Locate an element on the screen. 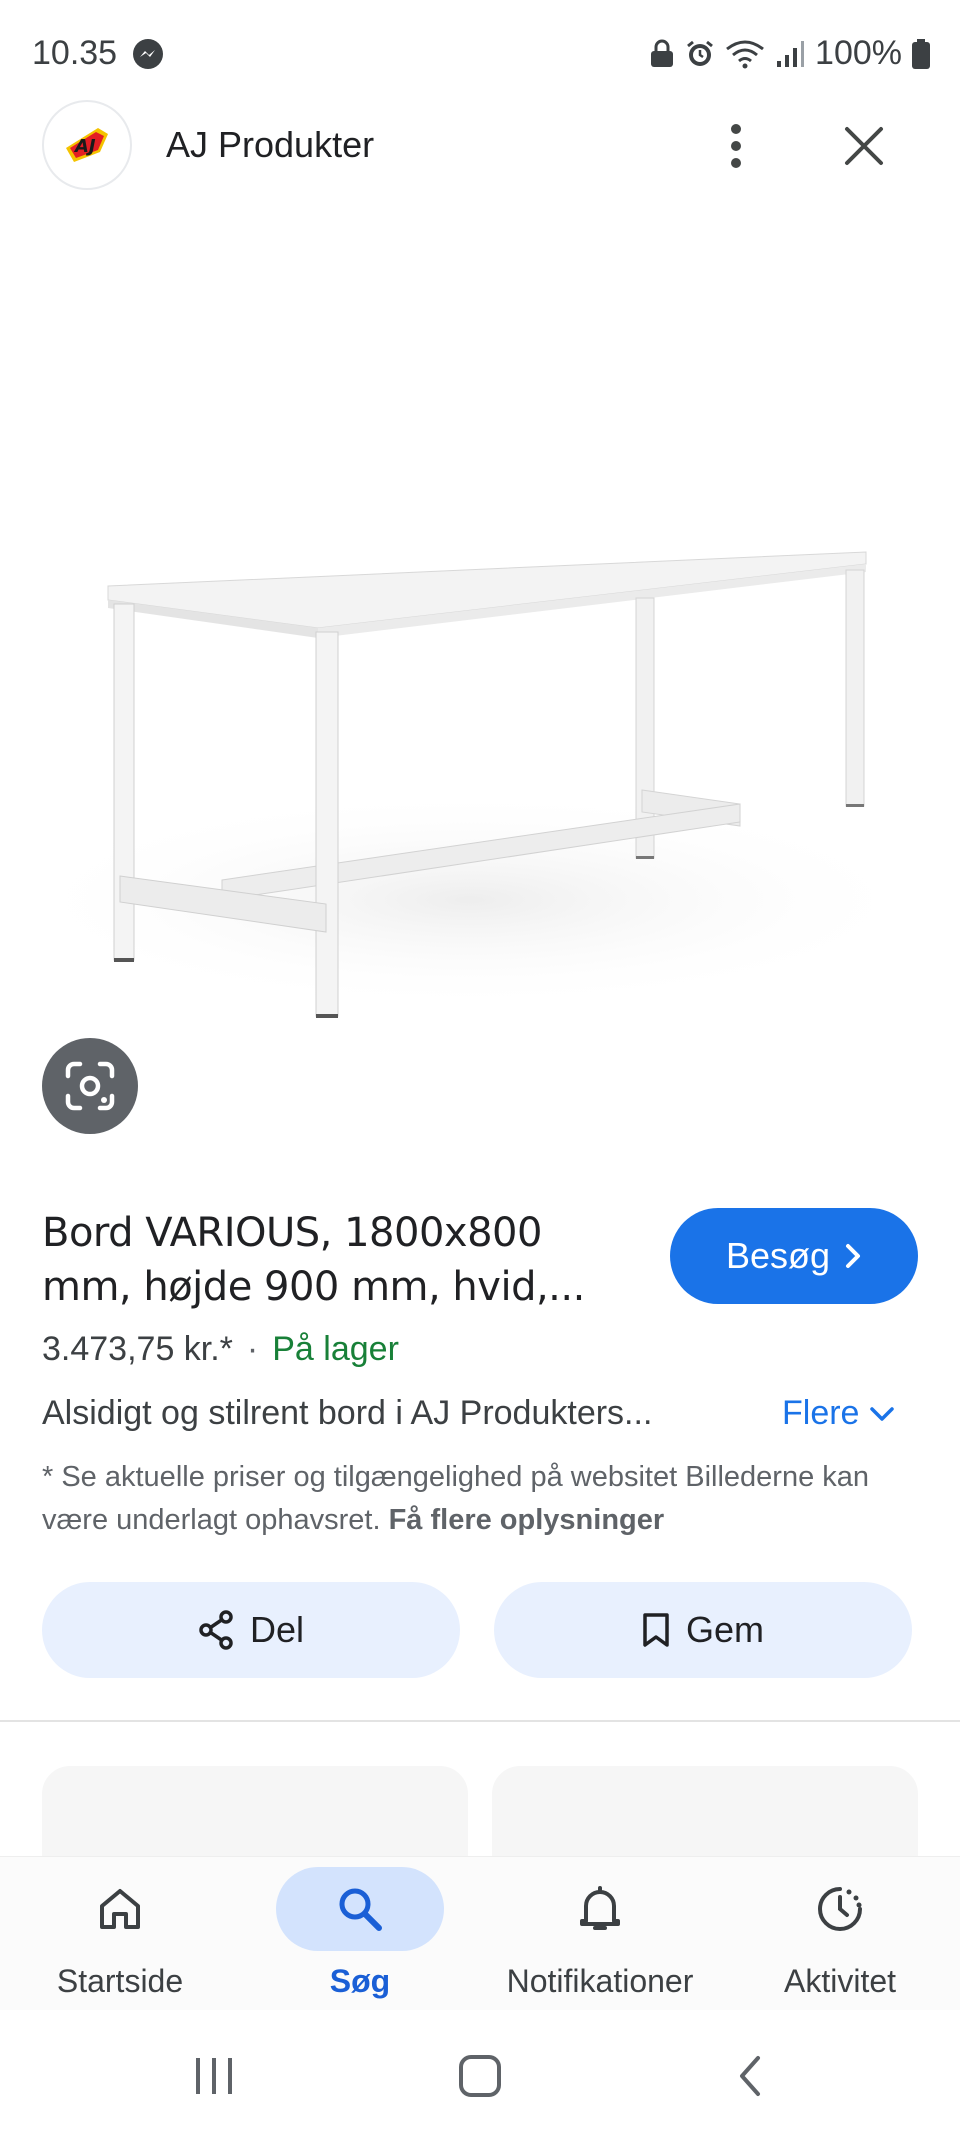 The width and height of the screenshot is (960, 2133). close-button is located at coordinates (864, 146).